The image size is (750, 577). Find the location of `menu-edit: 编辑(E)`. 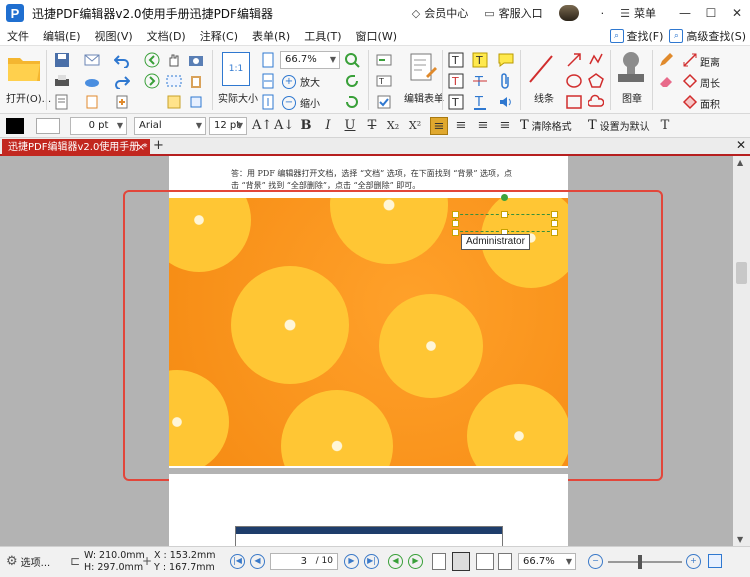

menu-edit: 编辑(E) is located at coordinates (62, 36).